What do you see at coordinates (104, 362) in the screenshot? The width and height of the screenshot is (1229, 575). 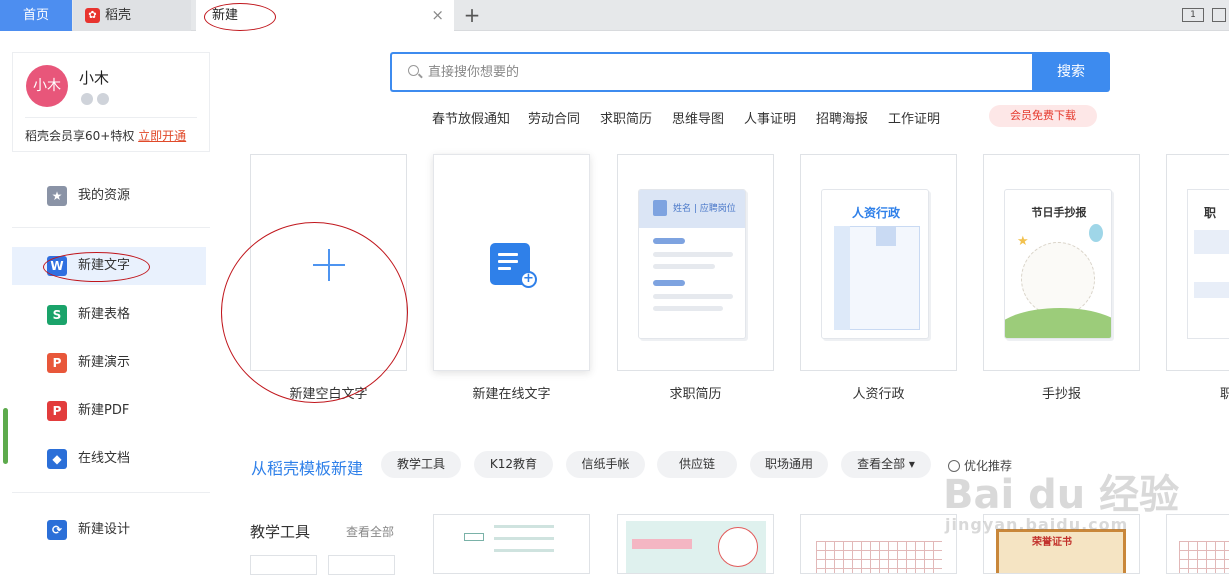 I see `sidebar-item-label: 新建演示` at bounding box center [104, 362].